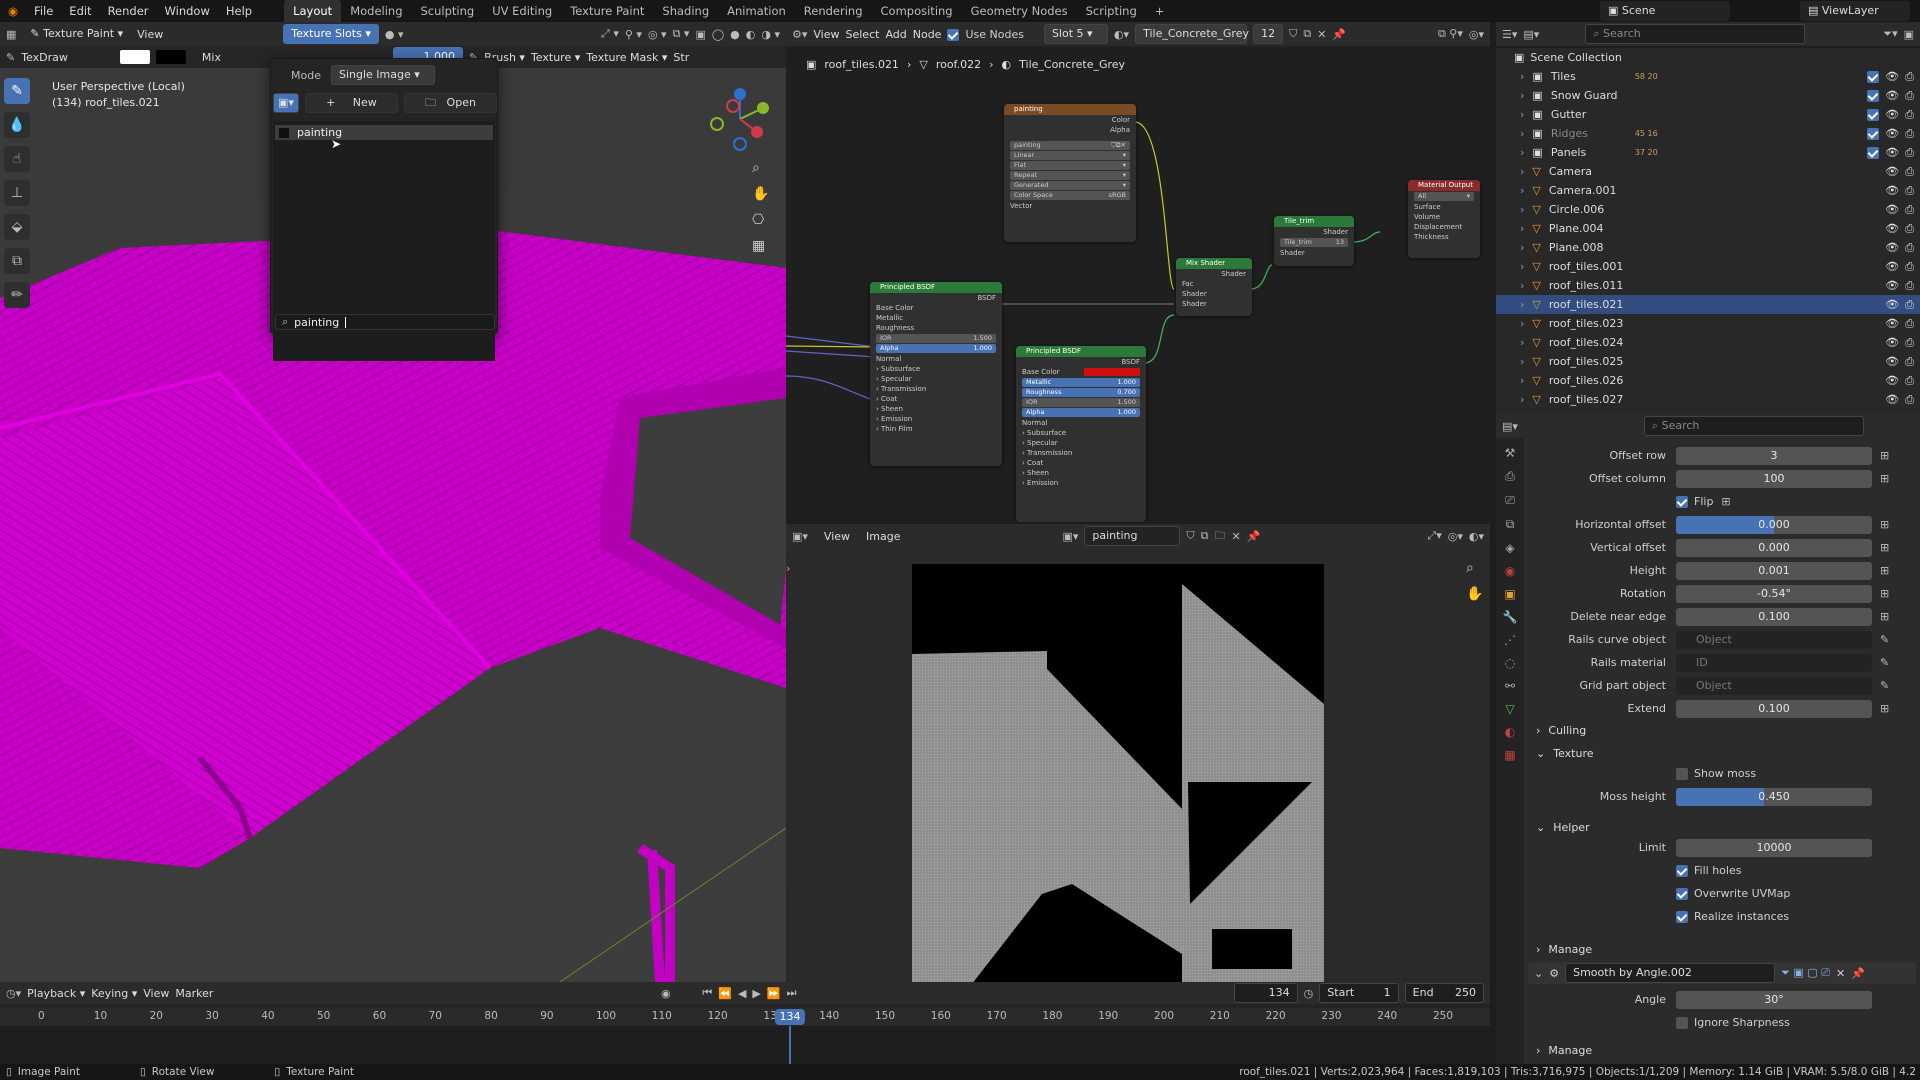  Describe the element at coordinates (927, 34) in the screenshot. I see `node-menu-node: Node` at that location.